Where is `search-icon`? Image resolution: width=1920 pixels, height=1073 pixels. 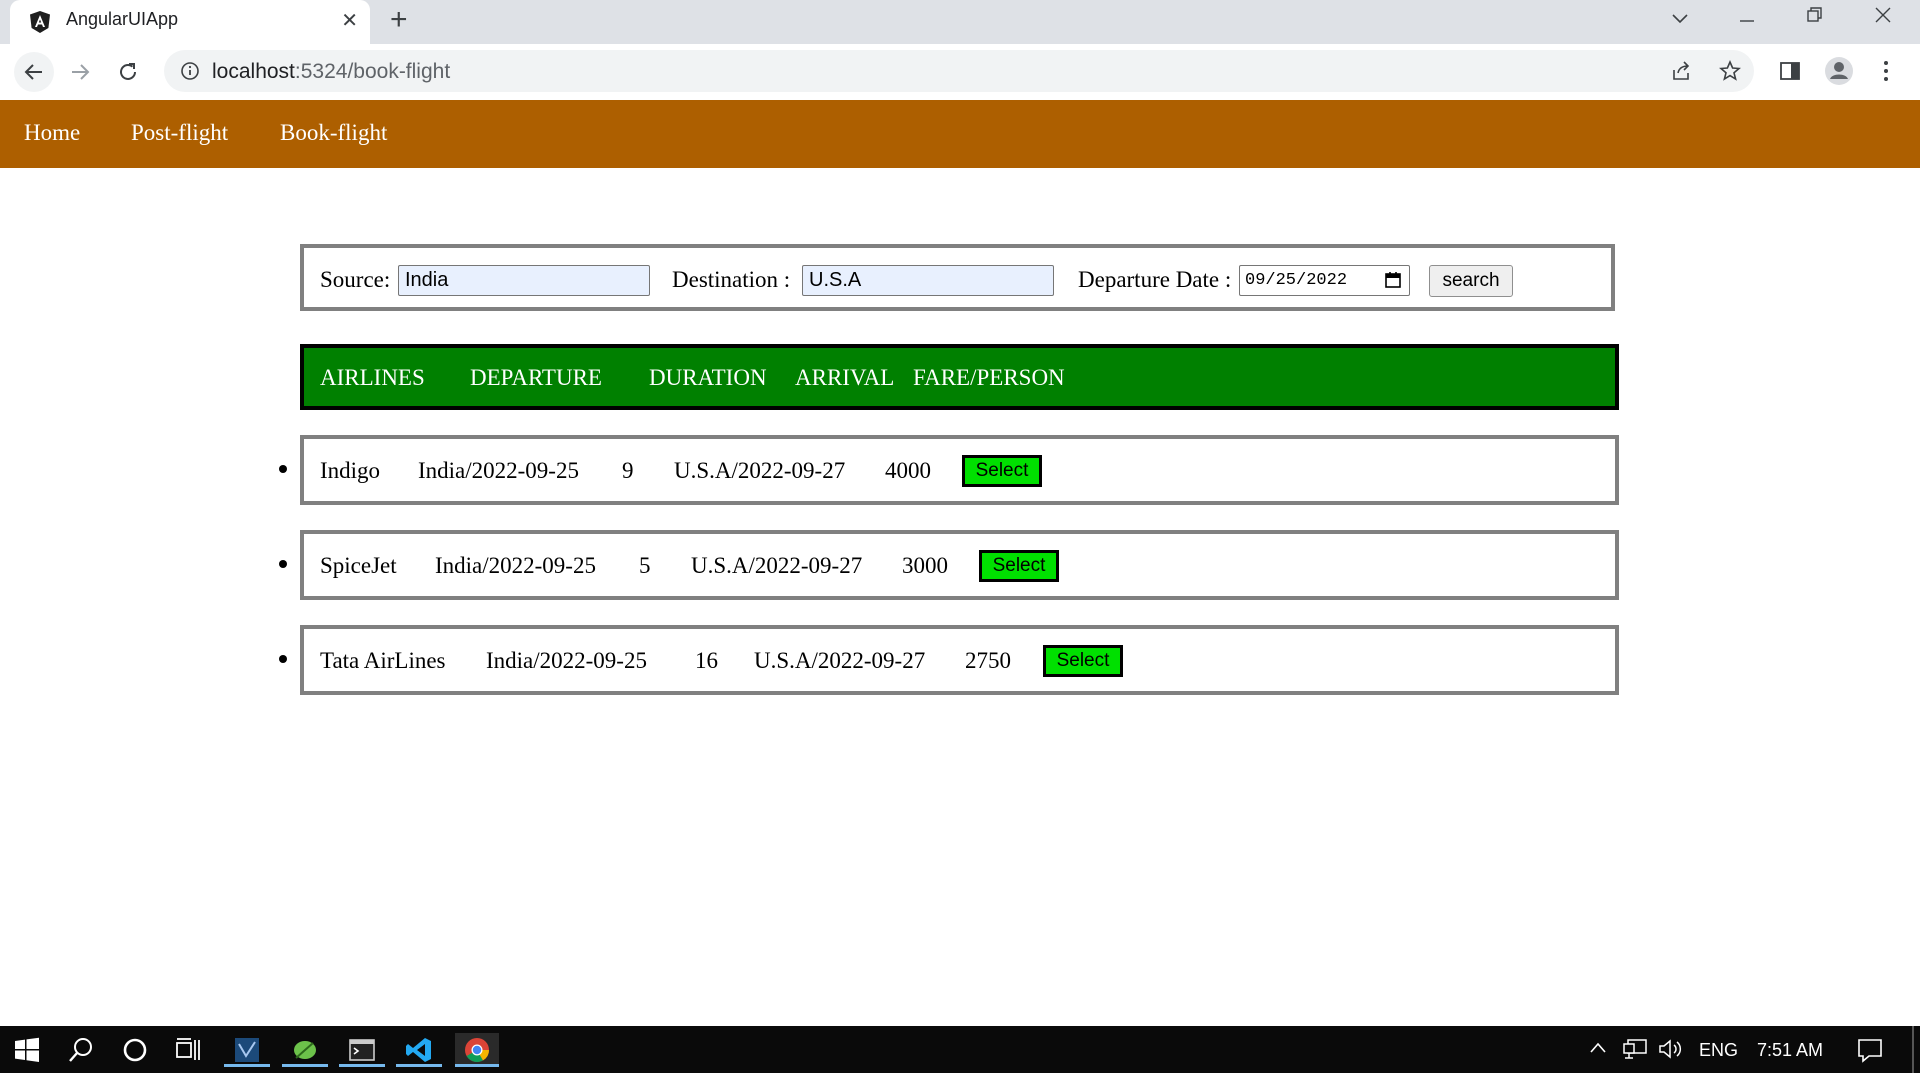 search-icon is located at coordinates (80, 1050).